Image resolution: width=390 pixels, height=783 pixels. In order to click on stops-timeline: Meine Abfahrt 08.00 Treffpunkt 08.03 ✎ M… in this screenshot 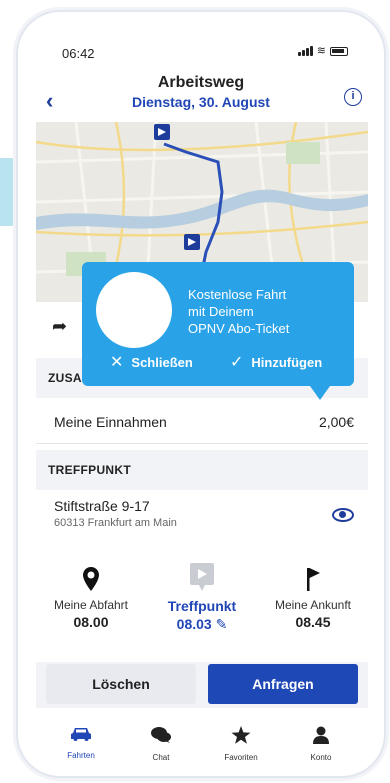, I will do `click(202, 605)`.